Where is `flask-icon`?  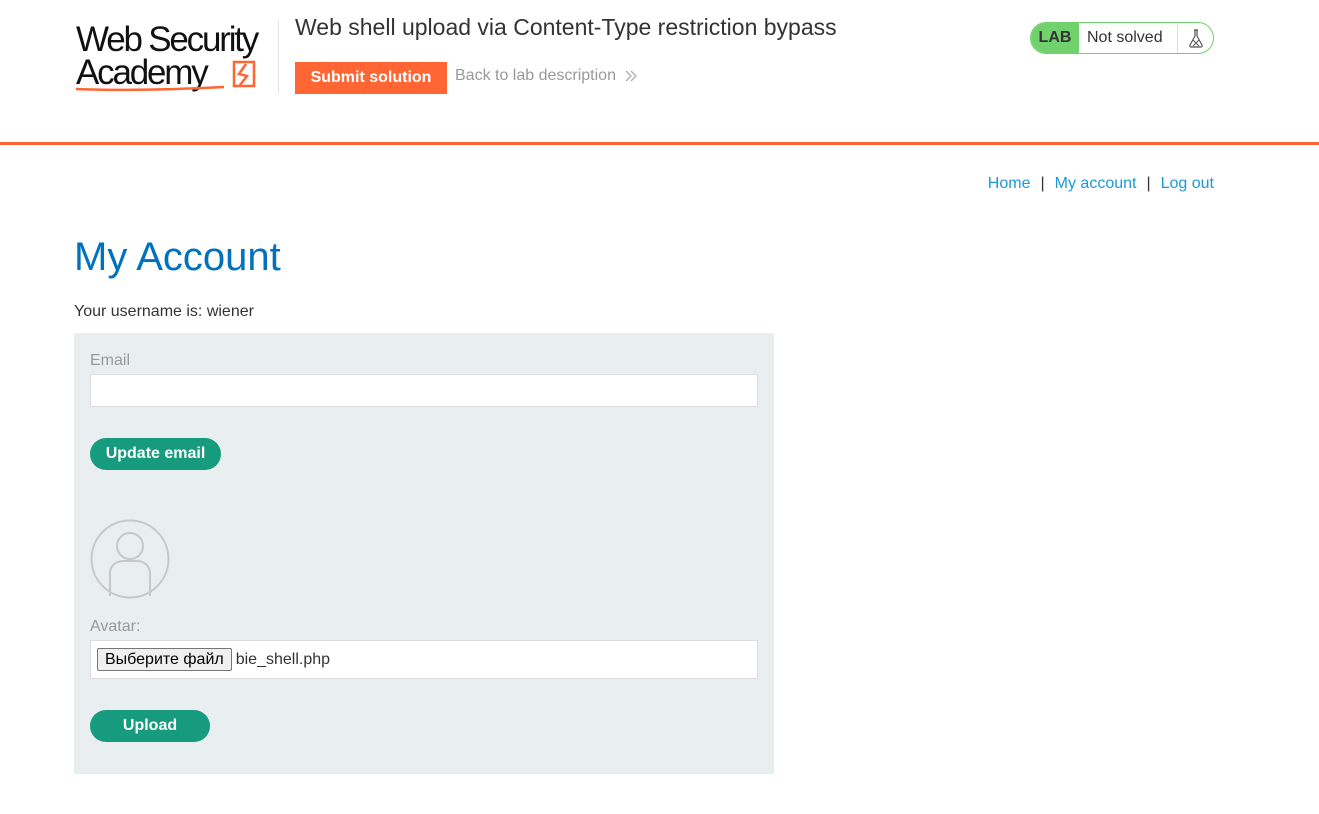 flask-icon is located at coordinates (1195, 38).